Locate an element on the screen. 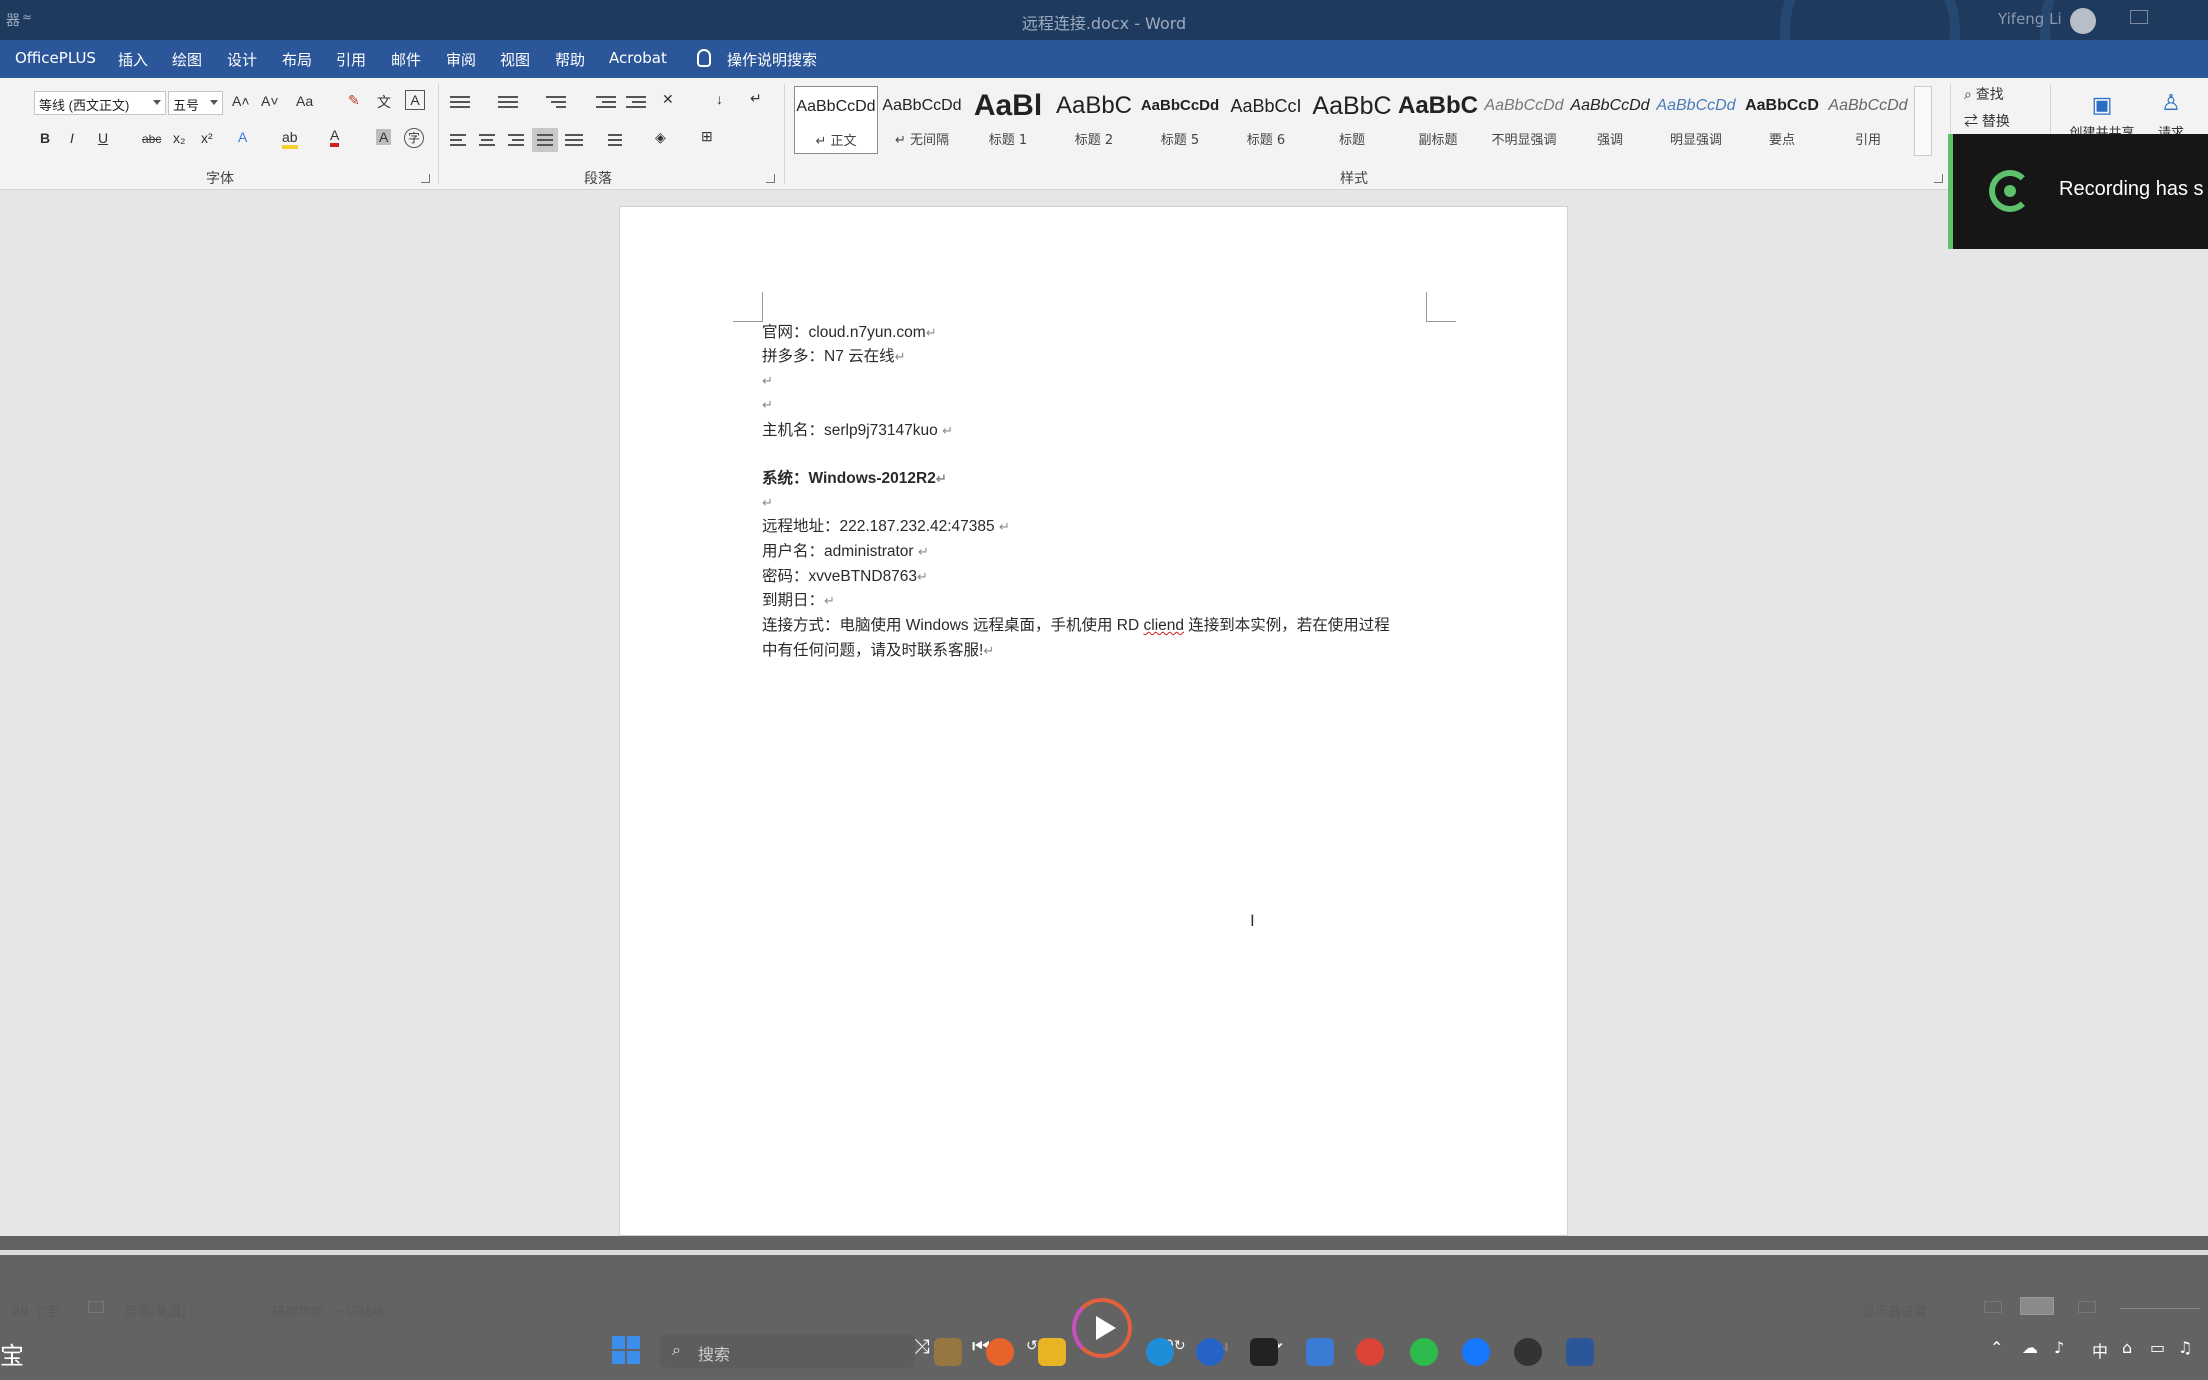 Image resolution: width=2208 pixels, height=1380 pixels. enclose-characters-icon: 字 is located at coordinates (414, 138).